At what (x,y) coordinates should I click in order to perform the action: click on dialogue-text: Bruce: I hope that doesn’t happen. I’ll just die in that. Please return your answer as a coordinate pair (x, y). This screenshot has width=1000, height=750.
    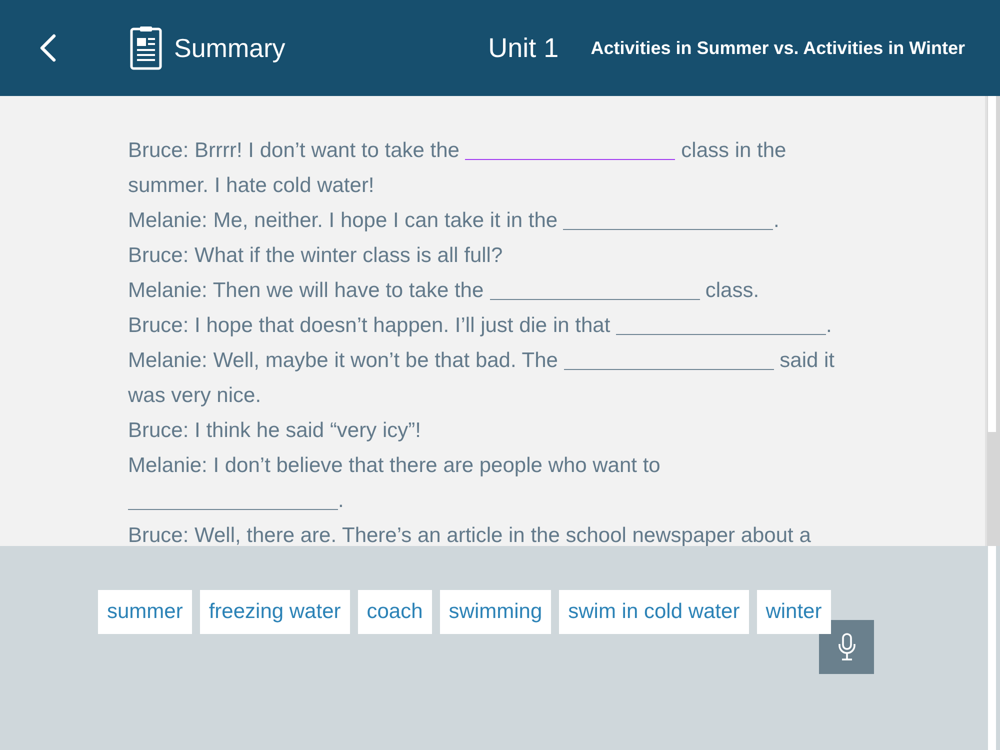
    Looking at the image, I should click on (369, 325).